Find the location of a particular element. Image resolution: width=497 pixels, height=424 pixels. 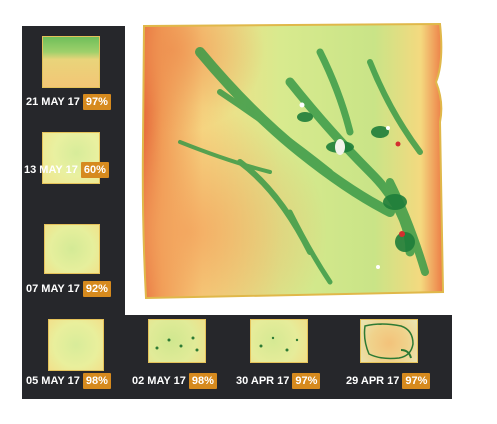

timeline-date: 30 APR 17 is located at coordinates (263, 381).